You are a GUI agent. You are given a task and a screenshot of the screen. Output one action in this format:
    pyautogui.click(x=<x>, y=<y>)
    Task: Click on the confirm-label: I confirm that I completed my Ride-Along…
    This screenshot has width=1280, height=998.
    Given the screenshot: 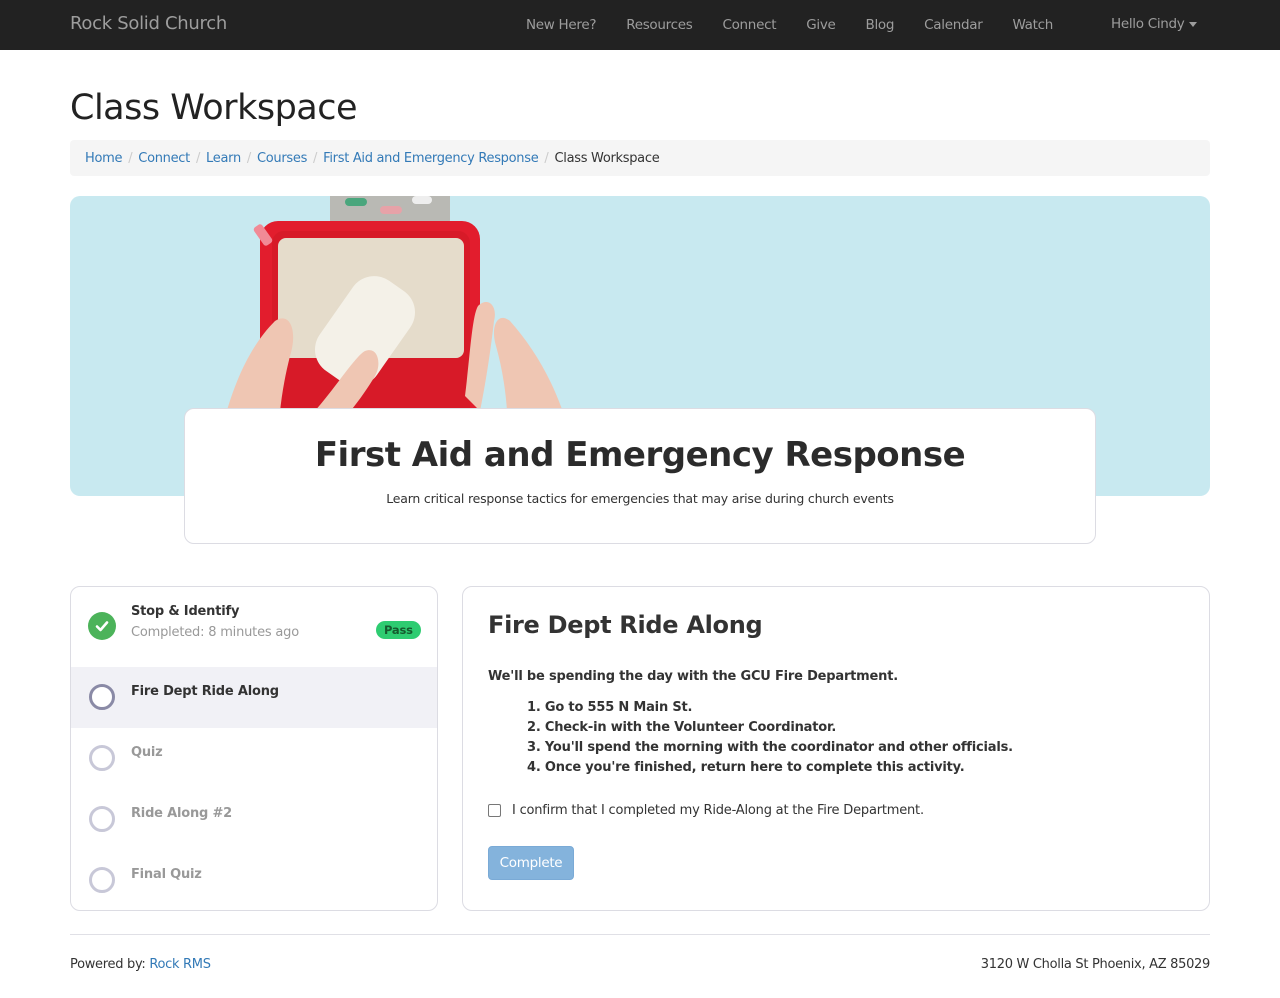 What is the action you would take?
    pyautogui.click(x=718, y=810)
    